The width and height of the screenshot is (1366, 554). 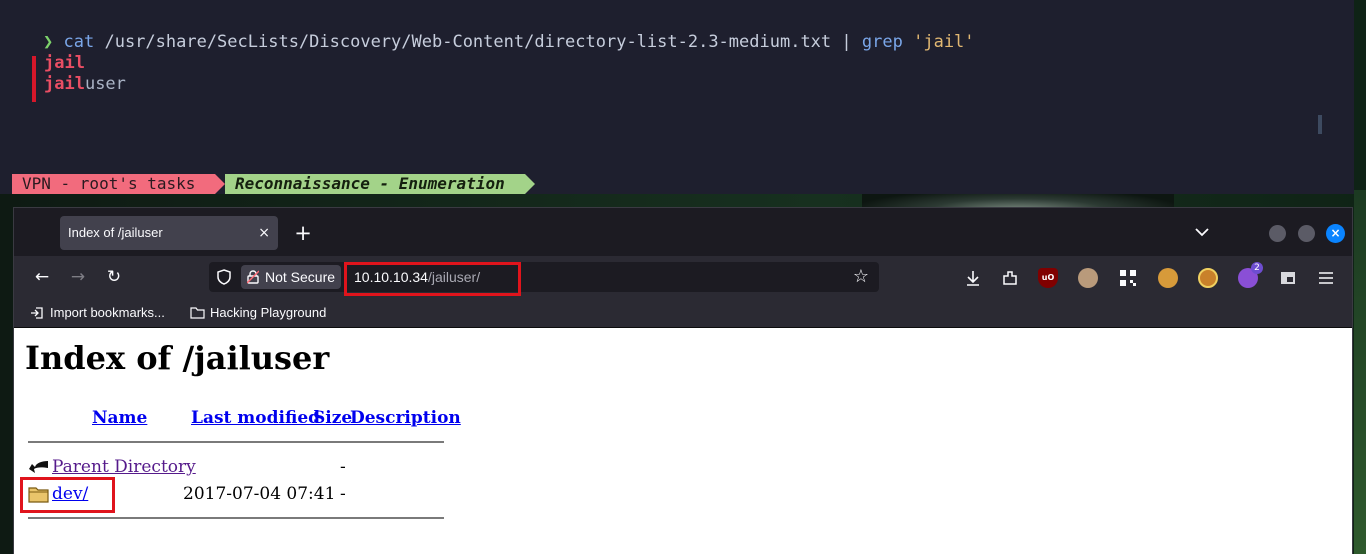 What do you see at coordinates (78, 277) in the screenshot?
I see `forward-button: →` at bounding box center [78, 277].